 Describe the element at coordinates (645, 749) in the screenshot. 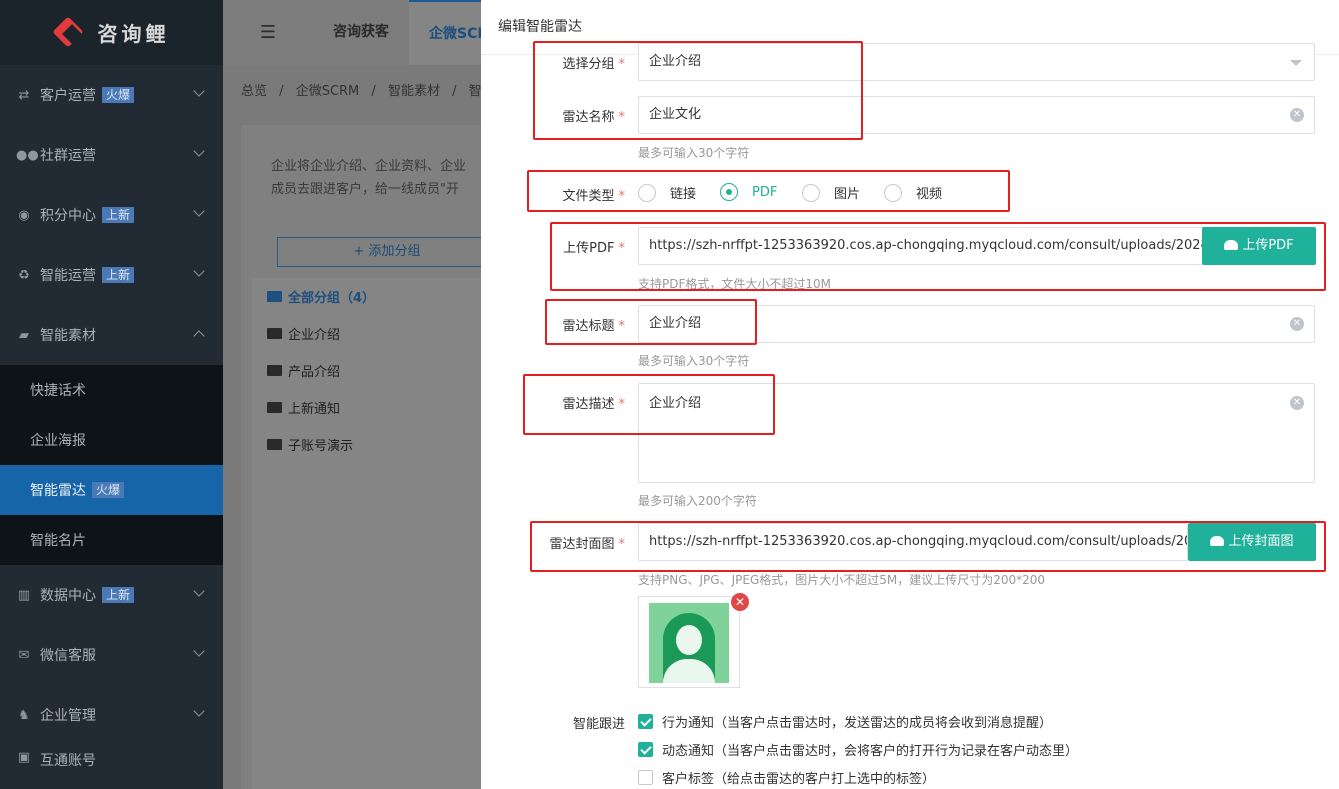

I see `checkbox-checked-icon` at that location.